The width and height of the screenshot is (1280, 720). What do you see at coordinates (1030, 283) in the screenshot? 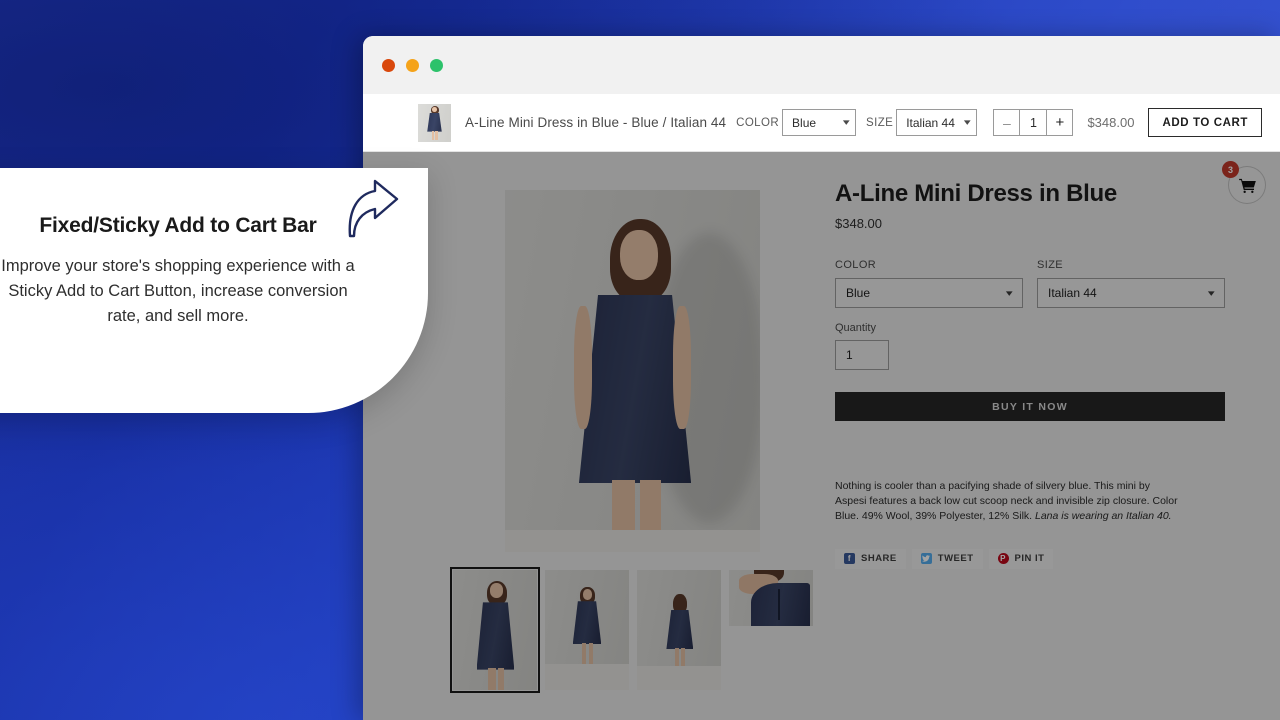
I see `product-options-row: COLOR Blue ▾ SIZE Italian 44 ▾` at bounding box center [1030, 283].